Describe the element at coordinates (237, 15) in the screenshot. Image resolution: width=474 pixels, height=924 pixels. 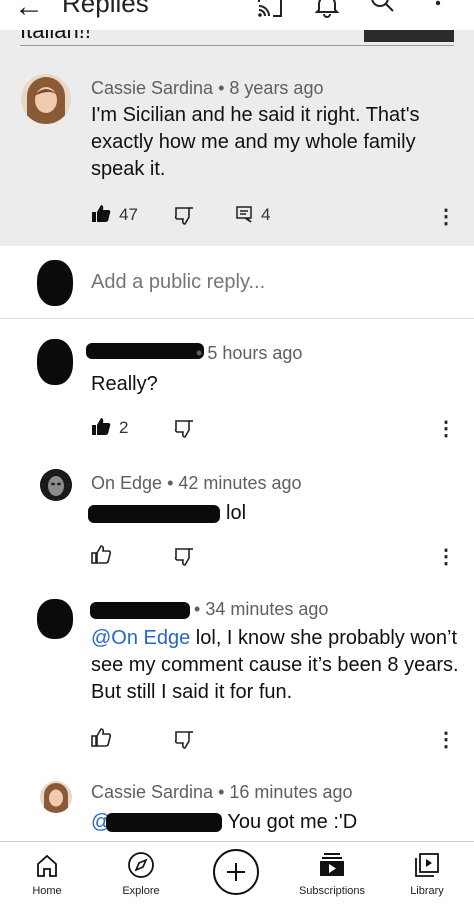
I see `top-app-bar: ← Replies` at that location.